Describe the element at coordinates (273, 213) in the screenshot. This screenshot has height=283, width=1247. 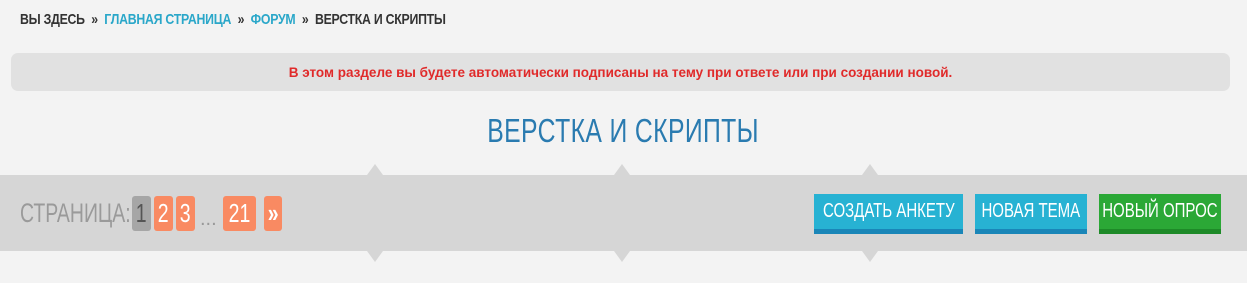
I see `page-next-button: »` at that location.